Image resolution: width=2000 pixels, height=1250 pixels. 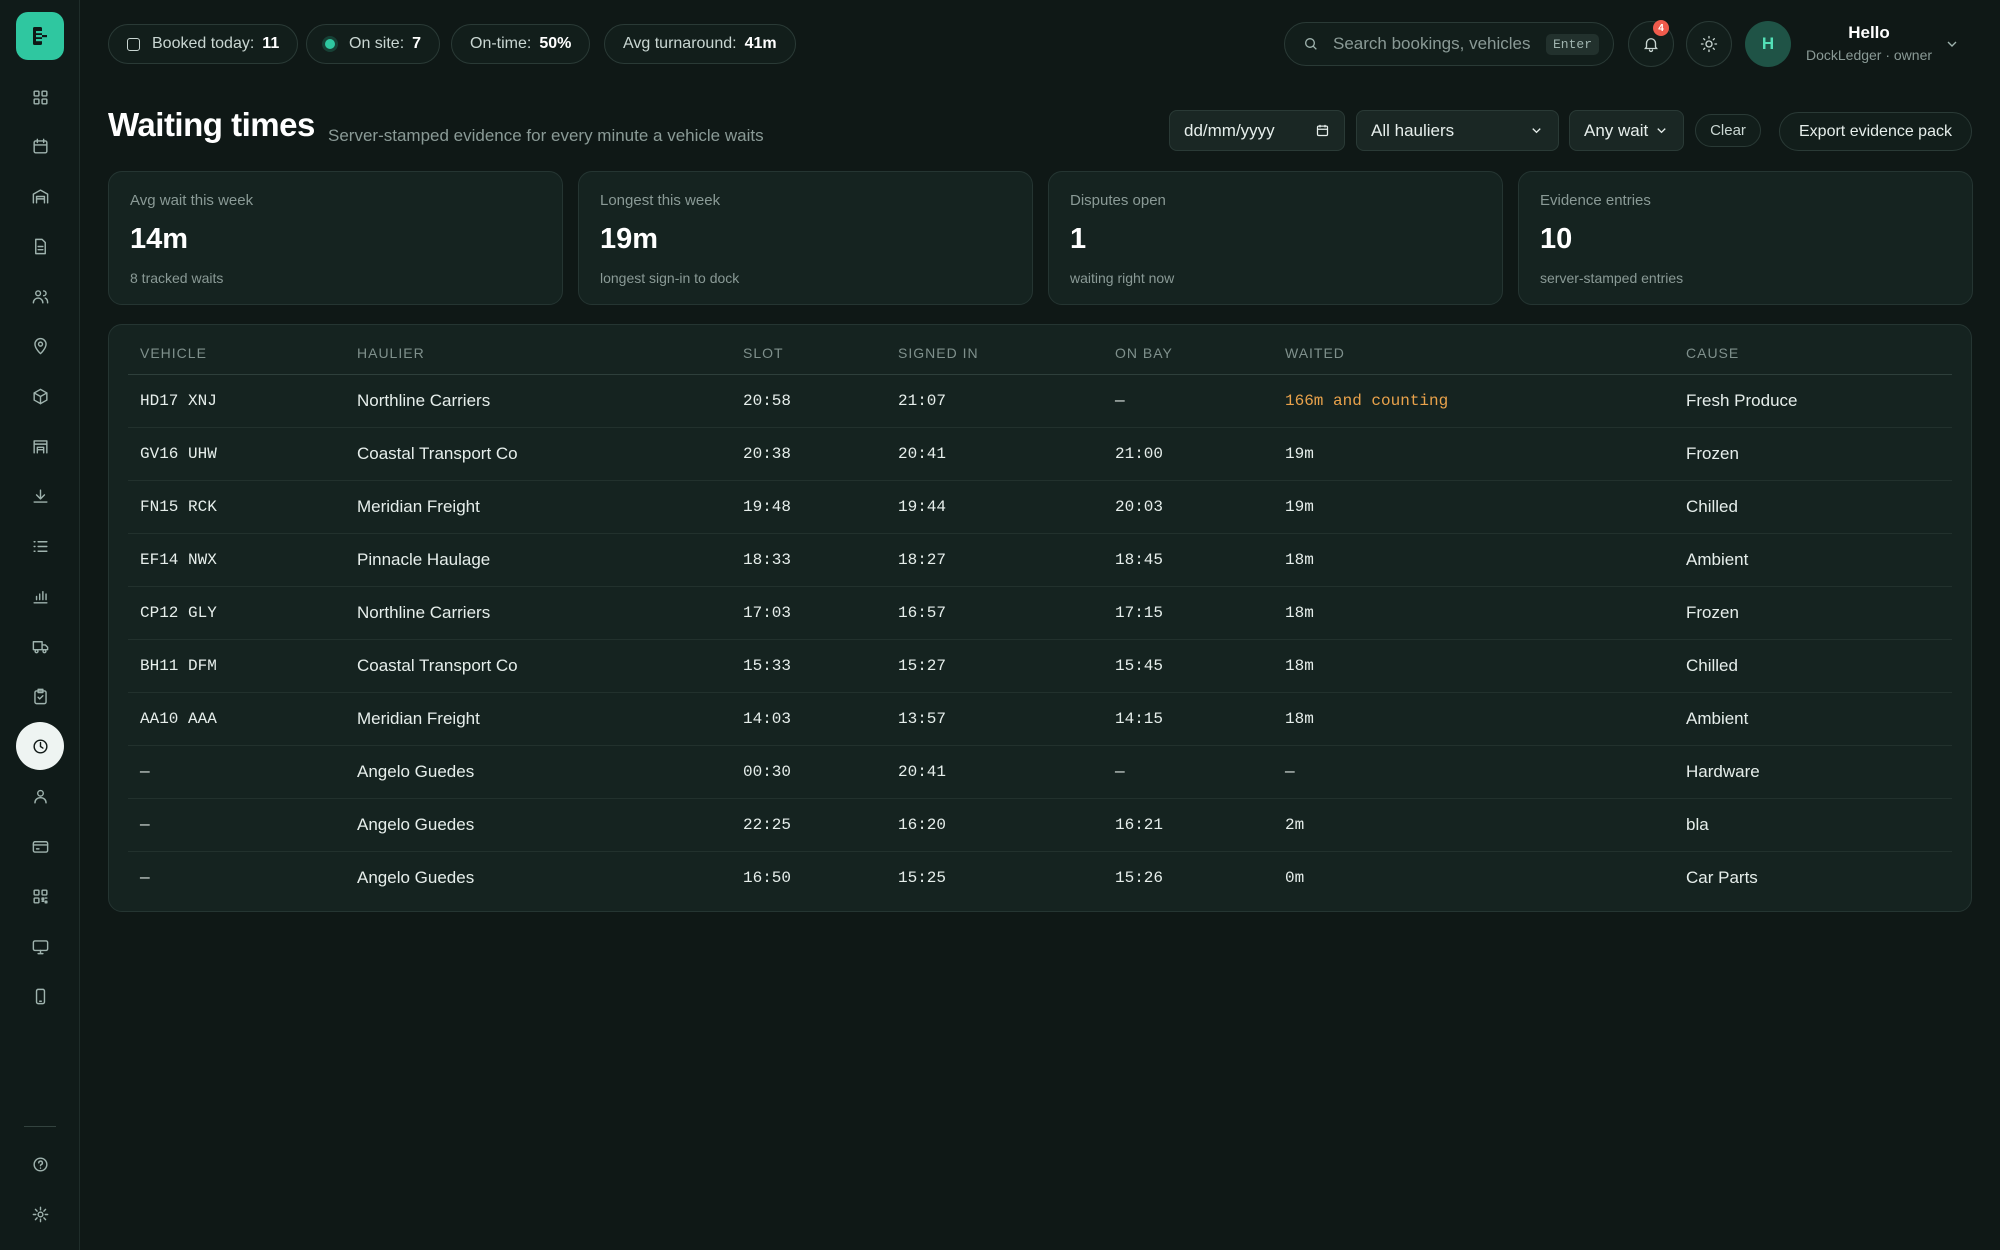 What do you see at coordinates (1257, 130) in the screenshot?
I see `date-filter-input: dd/mm/yyyy` at bounding box center [1257, 130].